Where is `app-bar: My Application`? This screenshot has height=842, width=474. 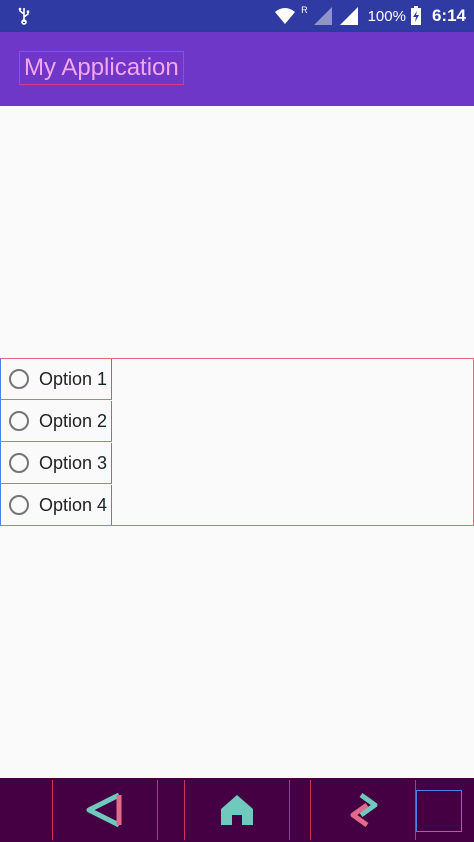
app-bar: My Application is located at coordinates (237, 69).